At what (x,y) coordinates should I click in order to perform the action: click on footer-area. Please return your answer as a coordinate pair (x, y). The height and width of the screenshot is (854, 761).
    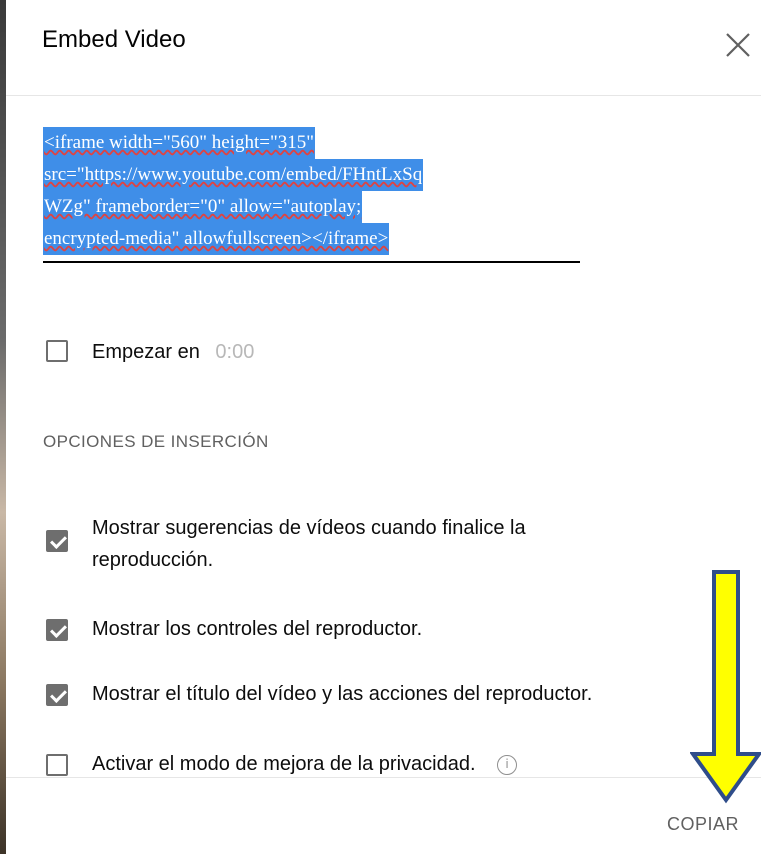
    Looking at the image, I should click on (383, 816).